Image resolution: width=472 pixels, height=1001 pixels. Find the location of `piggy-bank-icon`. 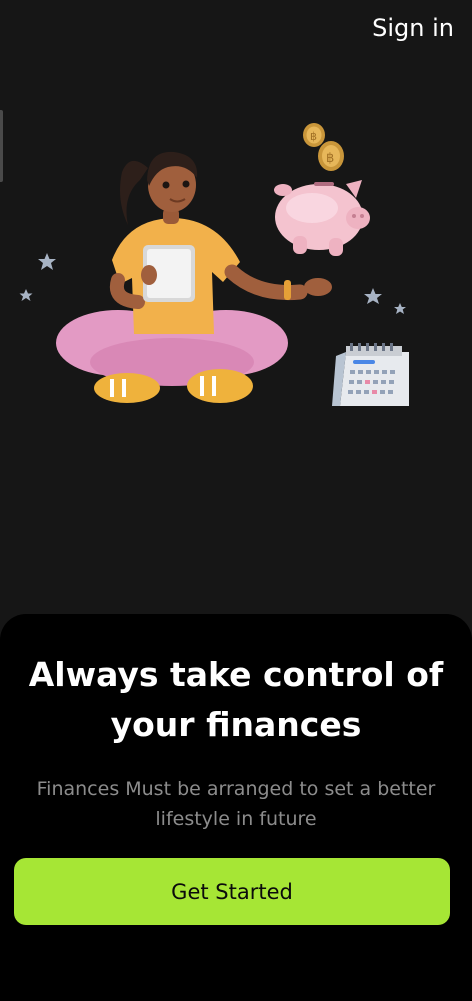

piggy-bank-icon is located at coordinates (322, 218).